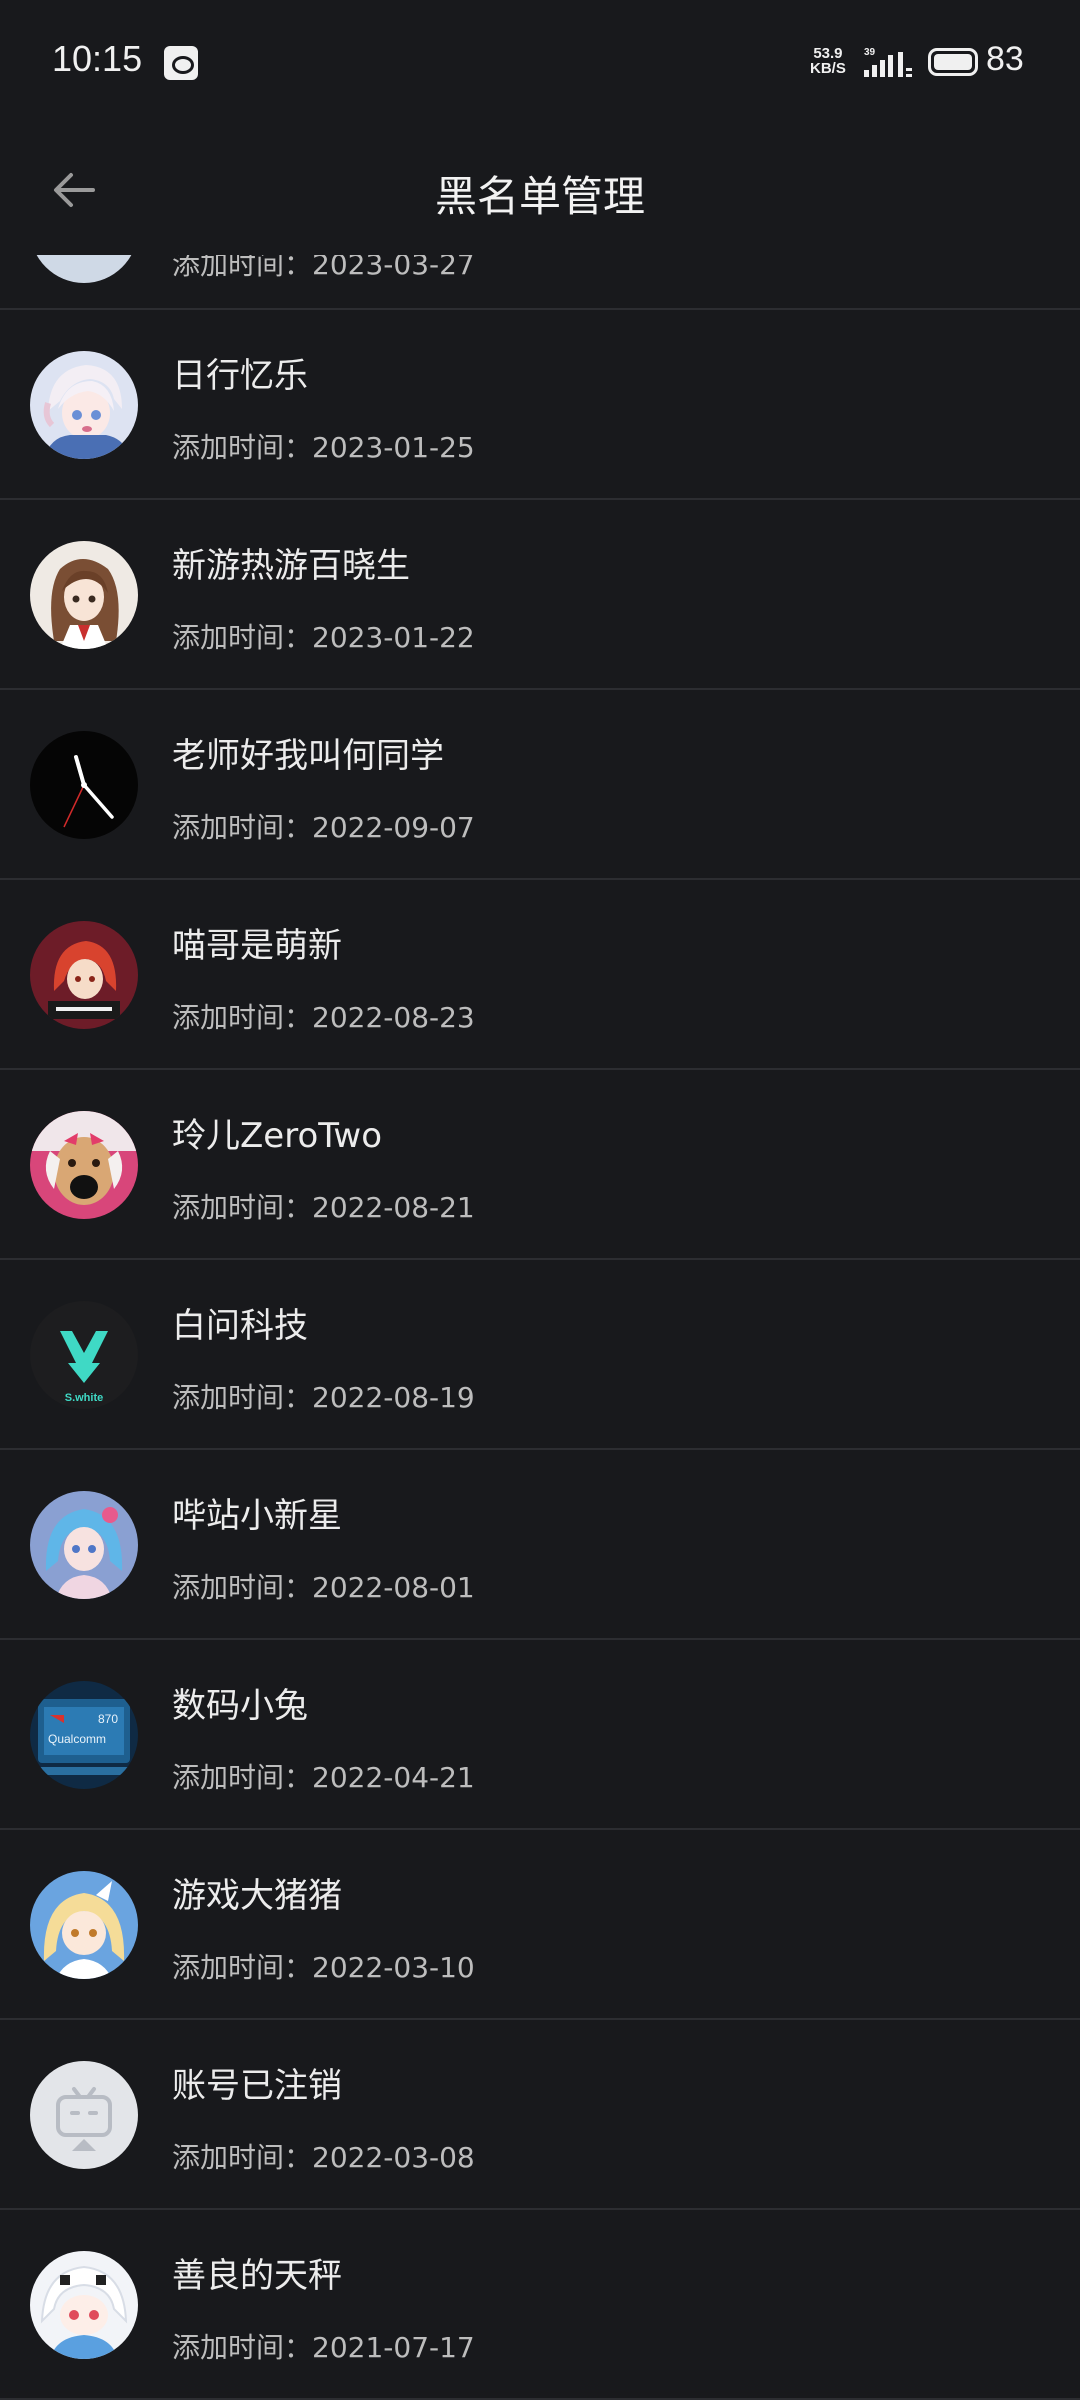 Image resolution: width=1080 pixels, height=2400 pixels. Describe the element at coordinates (1005, 59) in the screenshot. I see `battery-level: 83` at that location.